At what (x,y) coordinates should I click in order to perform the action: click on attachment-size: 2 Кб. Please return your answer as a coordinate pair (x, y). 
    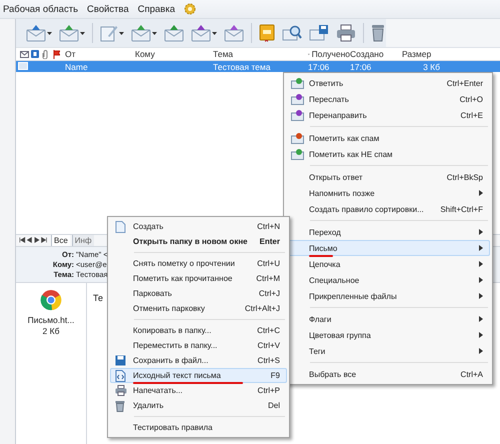
    Looking at the image, I should click on (51, 331).